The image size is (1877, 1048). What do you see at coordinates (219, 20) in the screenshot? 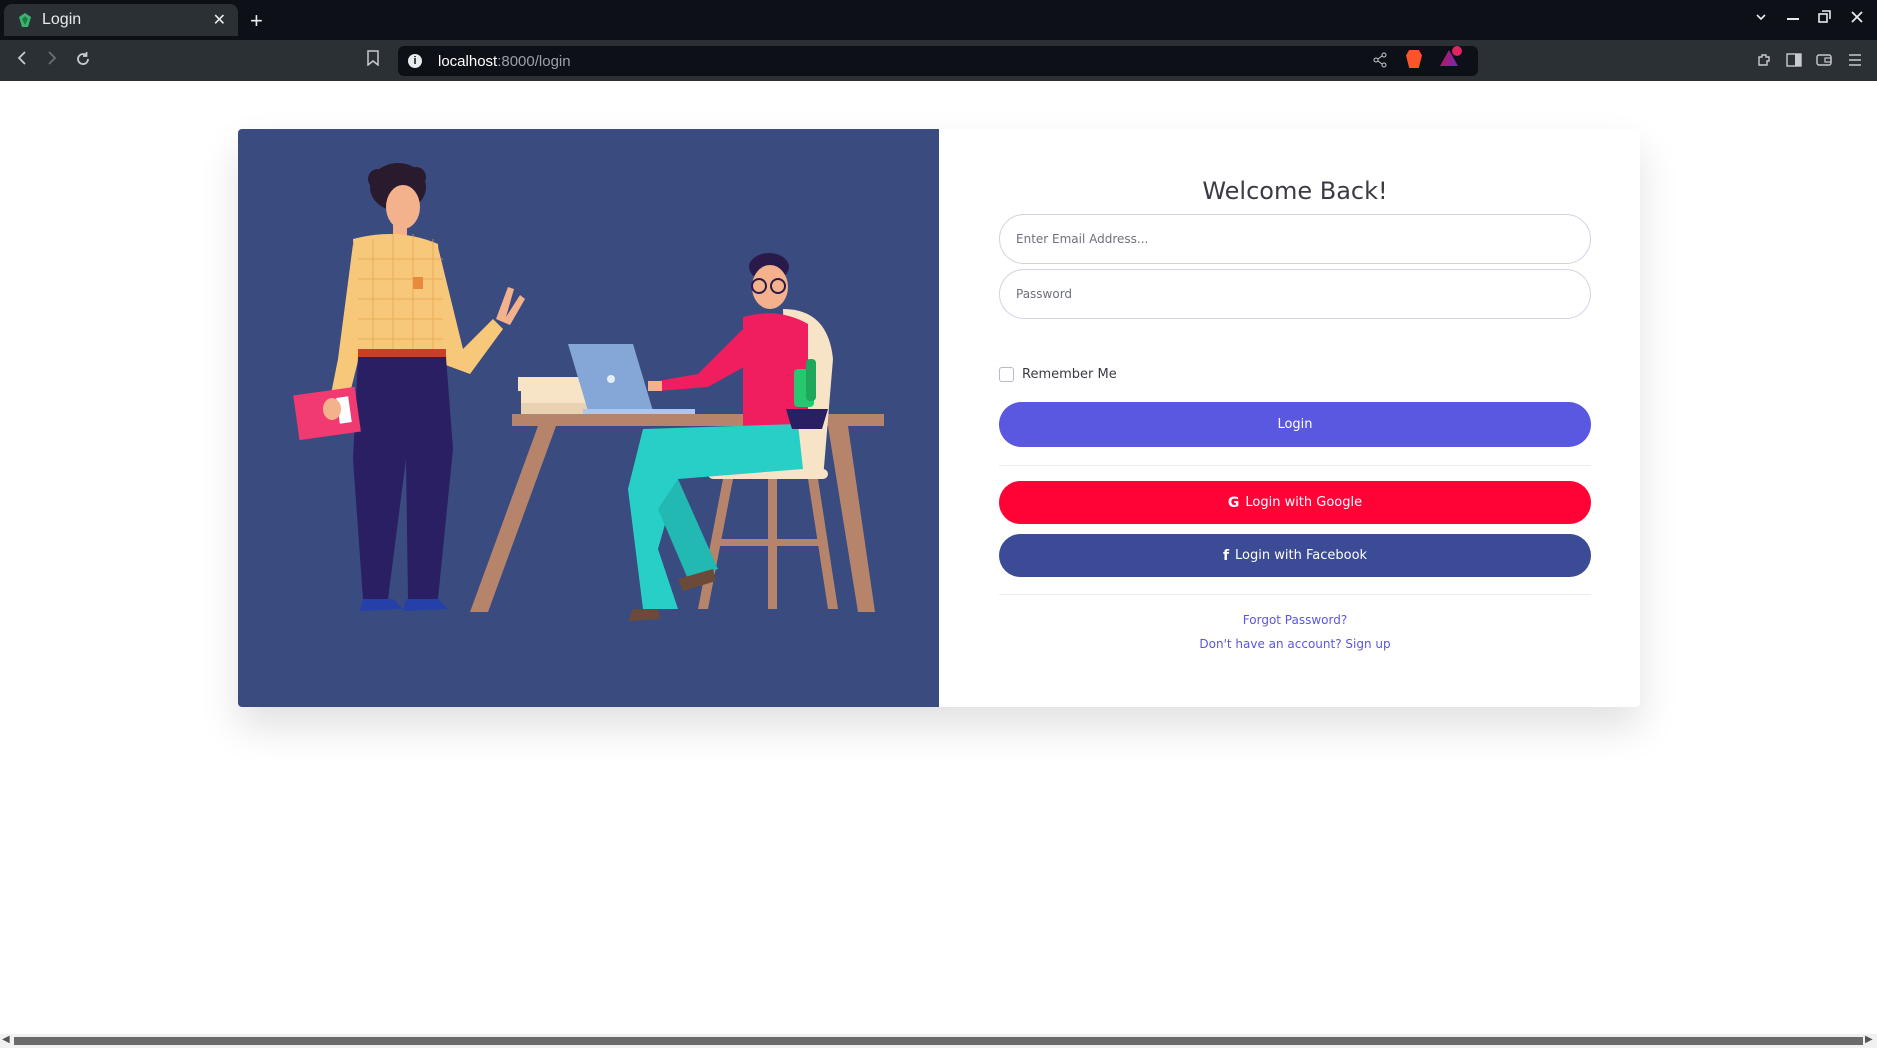
I see `close-tab-icon: ✕` at bounding box center [219, 20].